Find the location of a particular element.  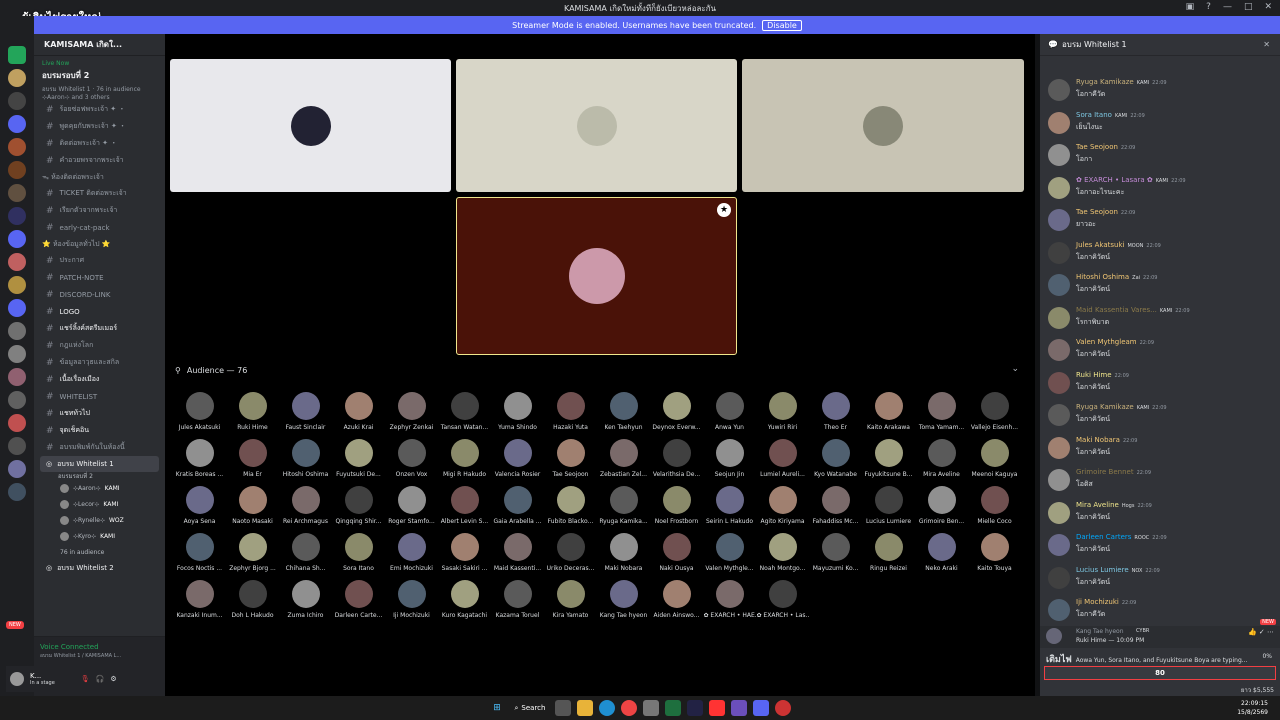

chrome-icon is located at coordinates (629, 708).